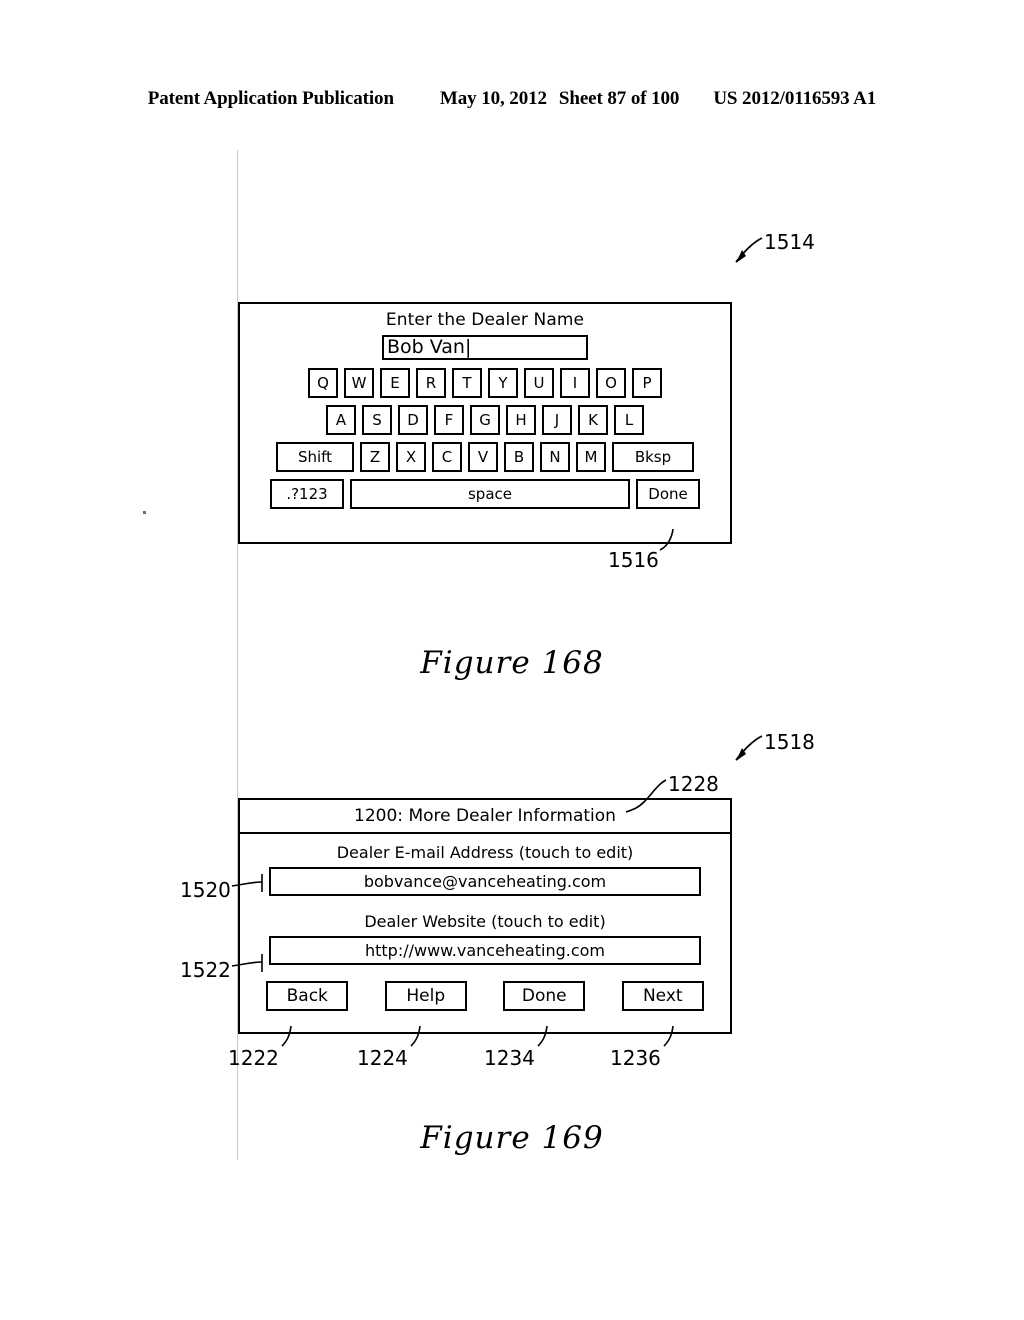 Image resolution: width=1024 pixels, height=1320 pixels. I want to click on key-g: G, so click(485, 420).